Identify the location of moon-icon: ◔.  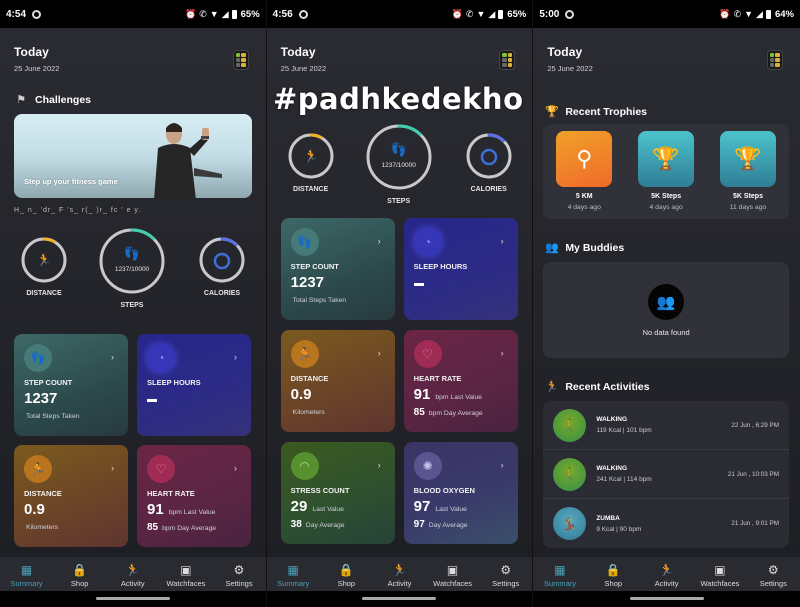
(427, 242).